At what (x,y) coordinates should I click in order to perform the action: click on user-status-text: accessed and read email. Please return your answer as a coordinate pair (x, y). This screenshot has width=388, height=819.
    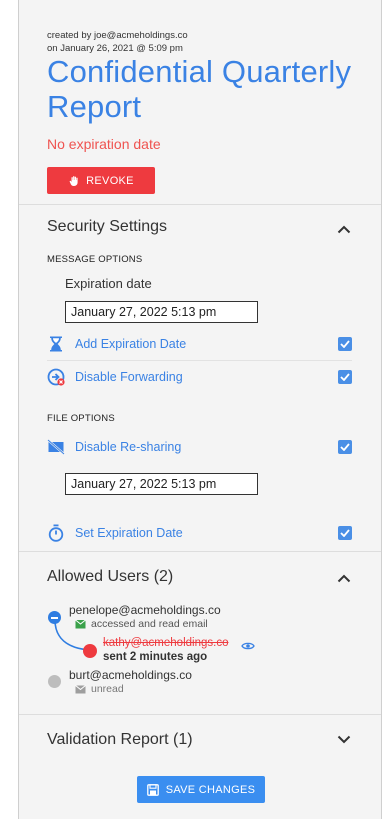
    Looking at the image, I should click on (149, 624).